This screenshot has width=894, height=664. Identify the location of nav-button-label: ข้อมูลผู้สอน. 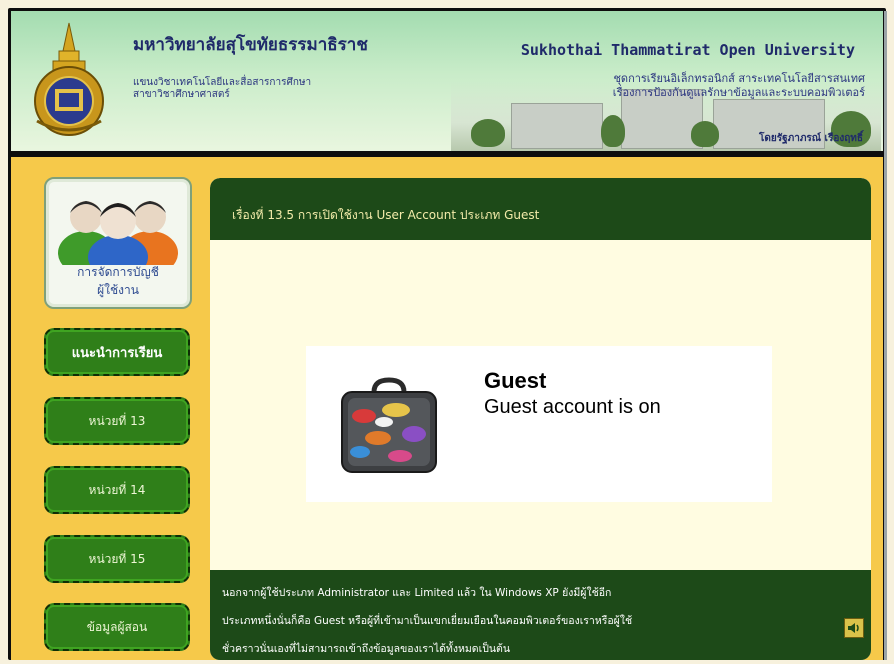
(117, 626).